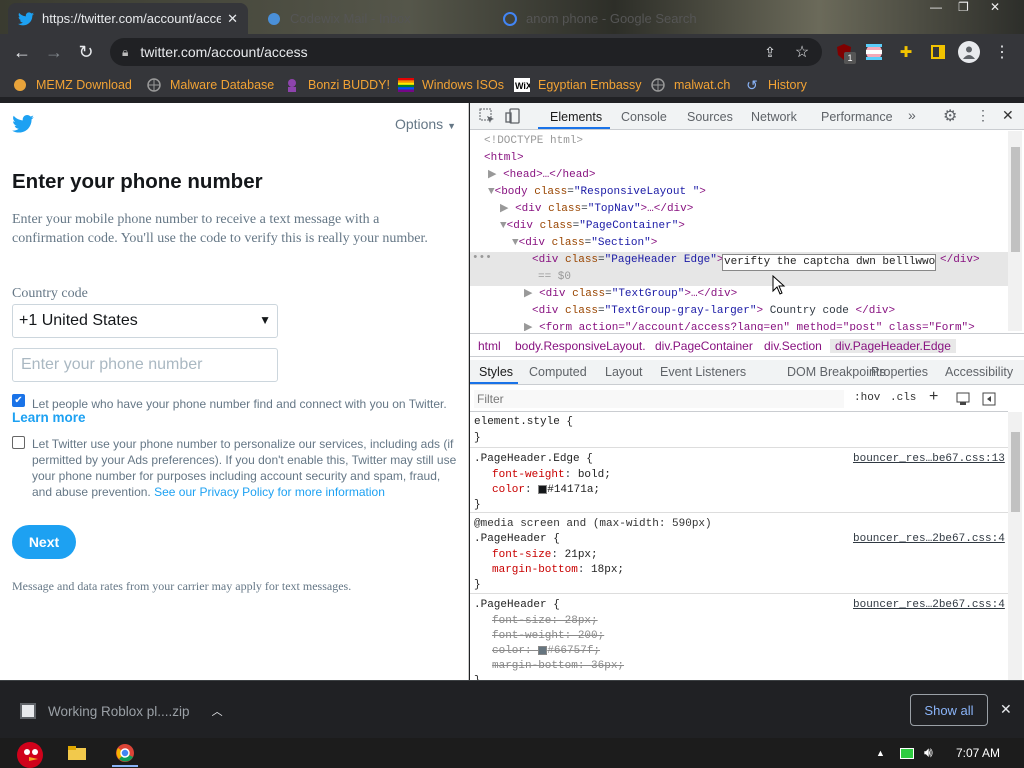 This screenshot has width=1024, height=768. Describe the element at coordinates (513, 117) in the screenshot. I see `device-toolbar-icon` at that location.